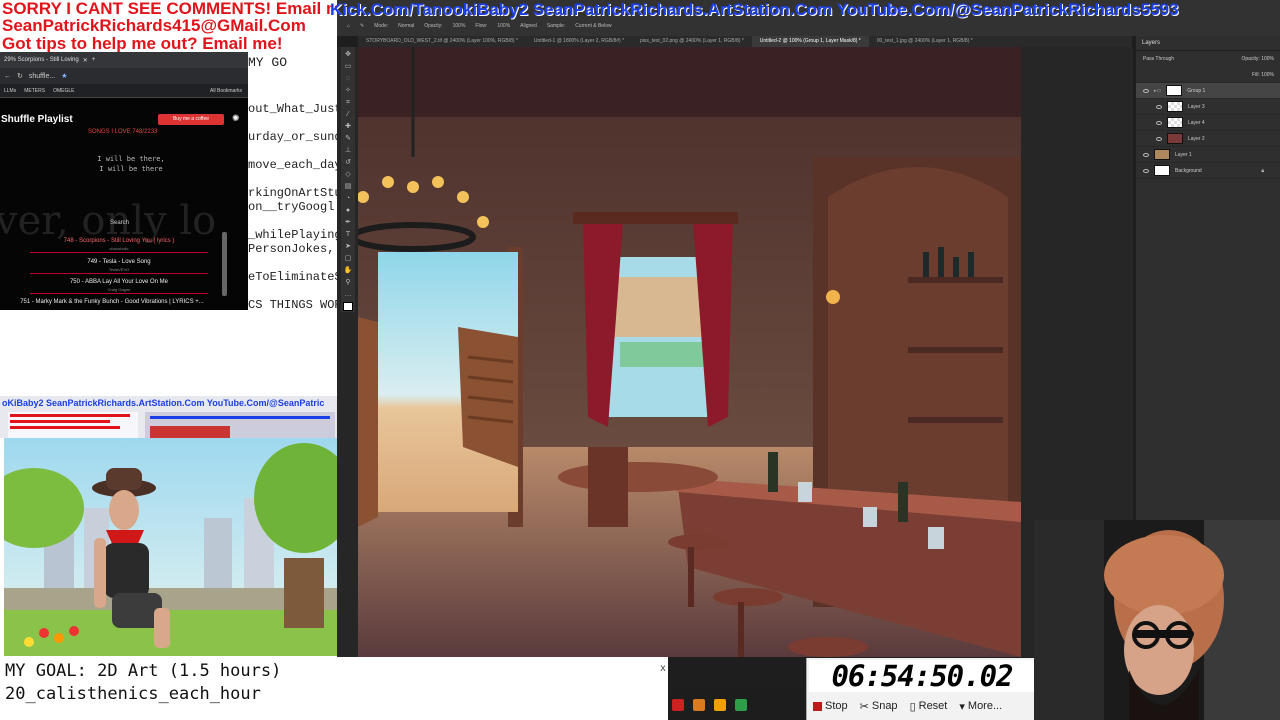 Image resolution: width=1280 pixels, height=720 pixels. I want to click on buy-coffee-button: Buy me a coffee, so click(191, 119).